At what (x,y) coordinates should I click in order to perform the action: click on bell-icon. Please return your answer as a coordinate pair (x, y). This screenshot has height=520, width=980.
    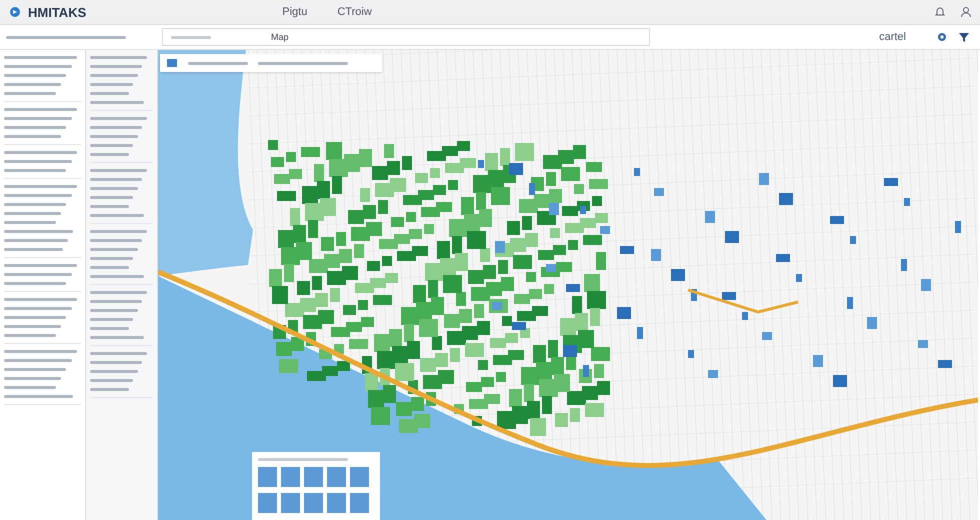
    Looking at the image, I should click on (940, 12).